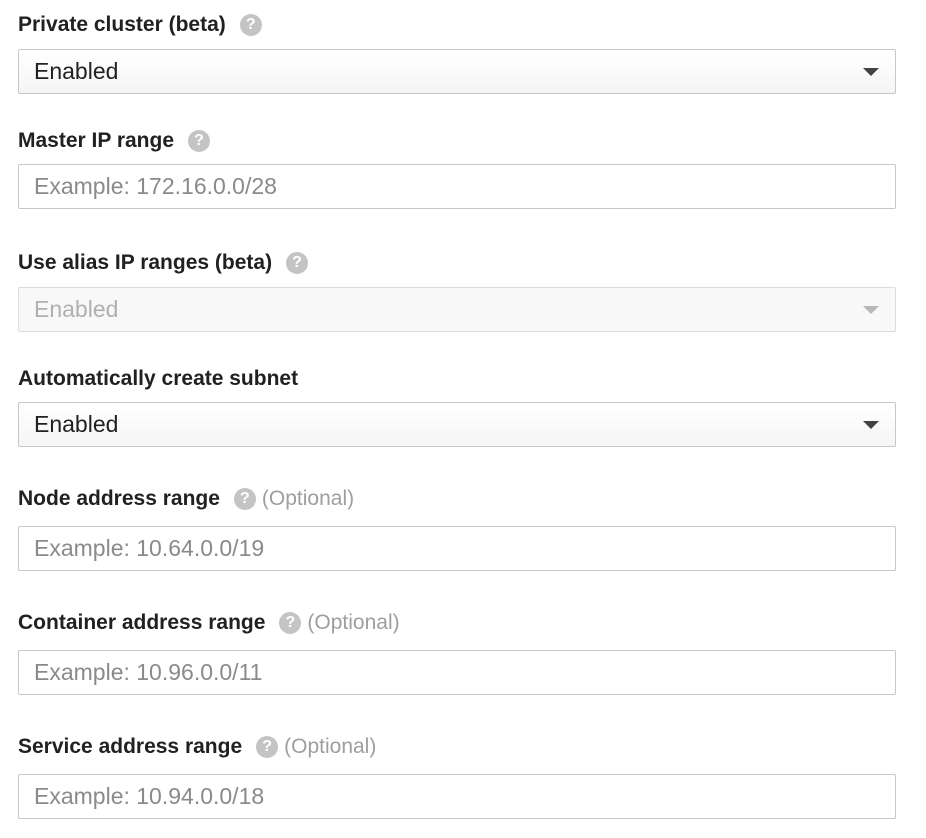 This screenshot has width=926, height=838. Describe the element at coordinates (458, 141) in the screenshot. I see `master-ip-range-label-row: Master IP range ?` at that location.